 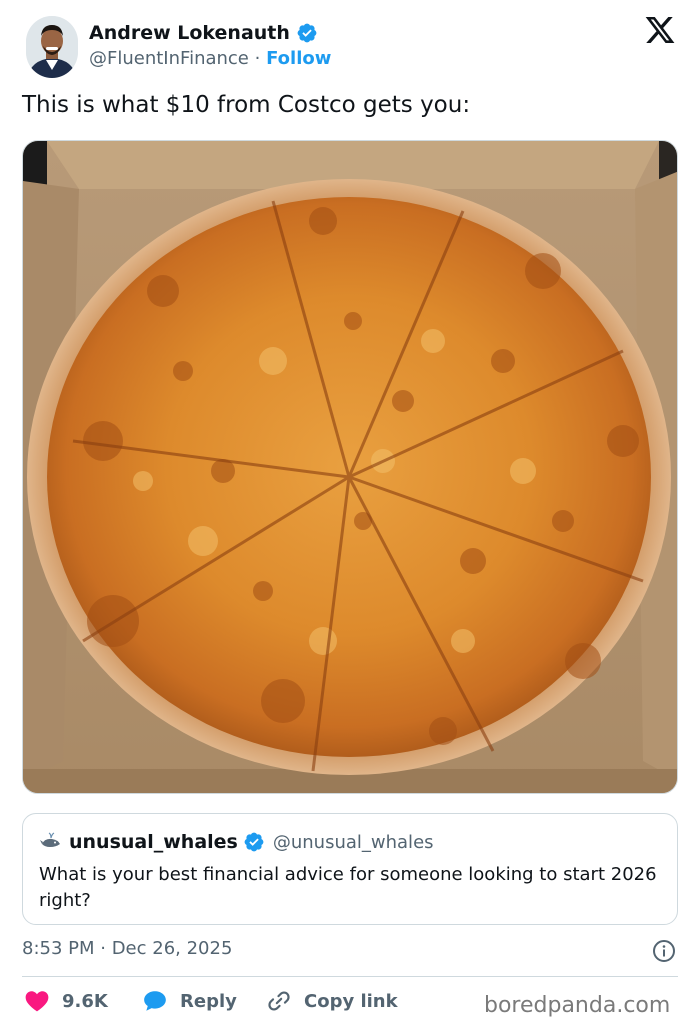 What do you see at coordinates (246, 105) in the screenshot?
I see `tweet-text: This is what $10 from Costco gets you:` at bounding box center [246, 105].